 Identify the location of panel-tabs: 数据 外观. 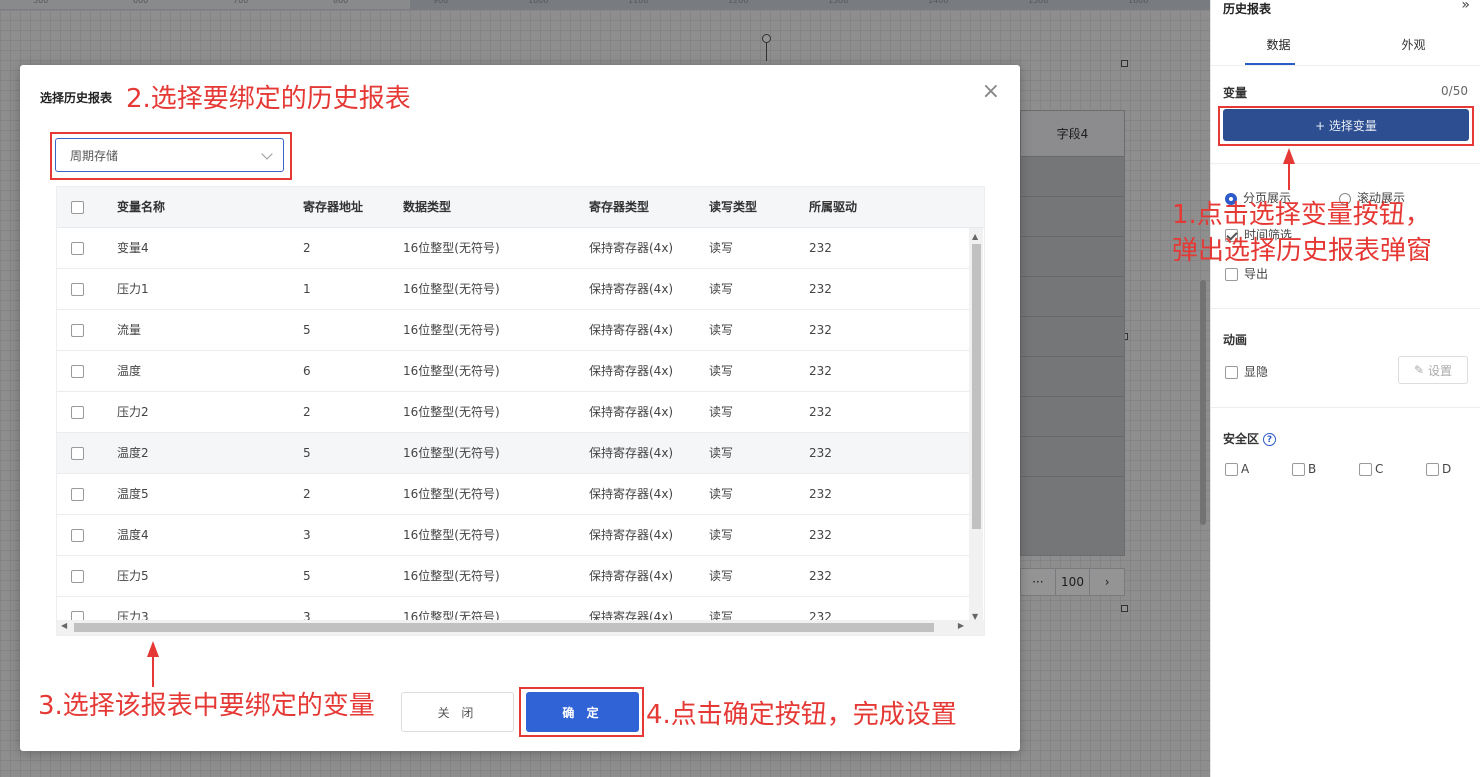
(1345, 45).